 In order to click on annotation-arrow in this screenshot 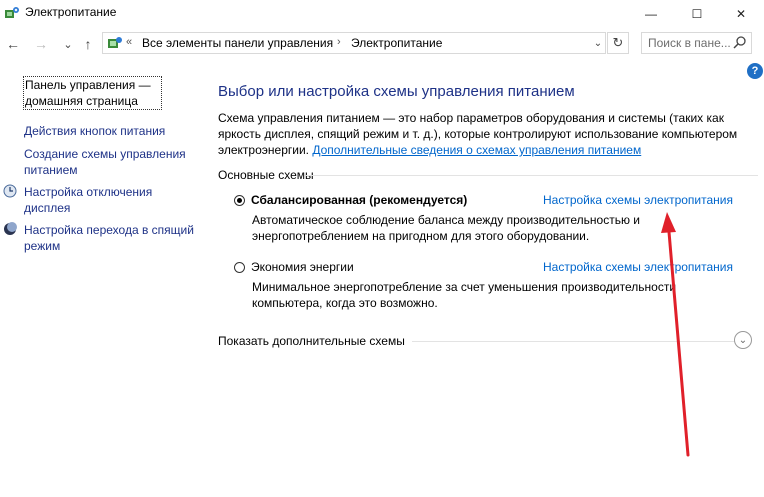, I will do `click(675, 334)`.